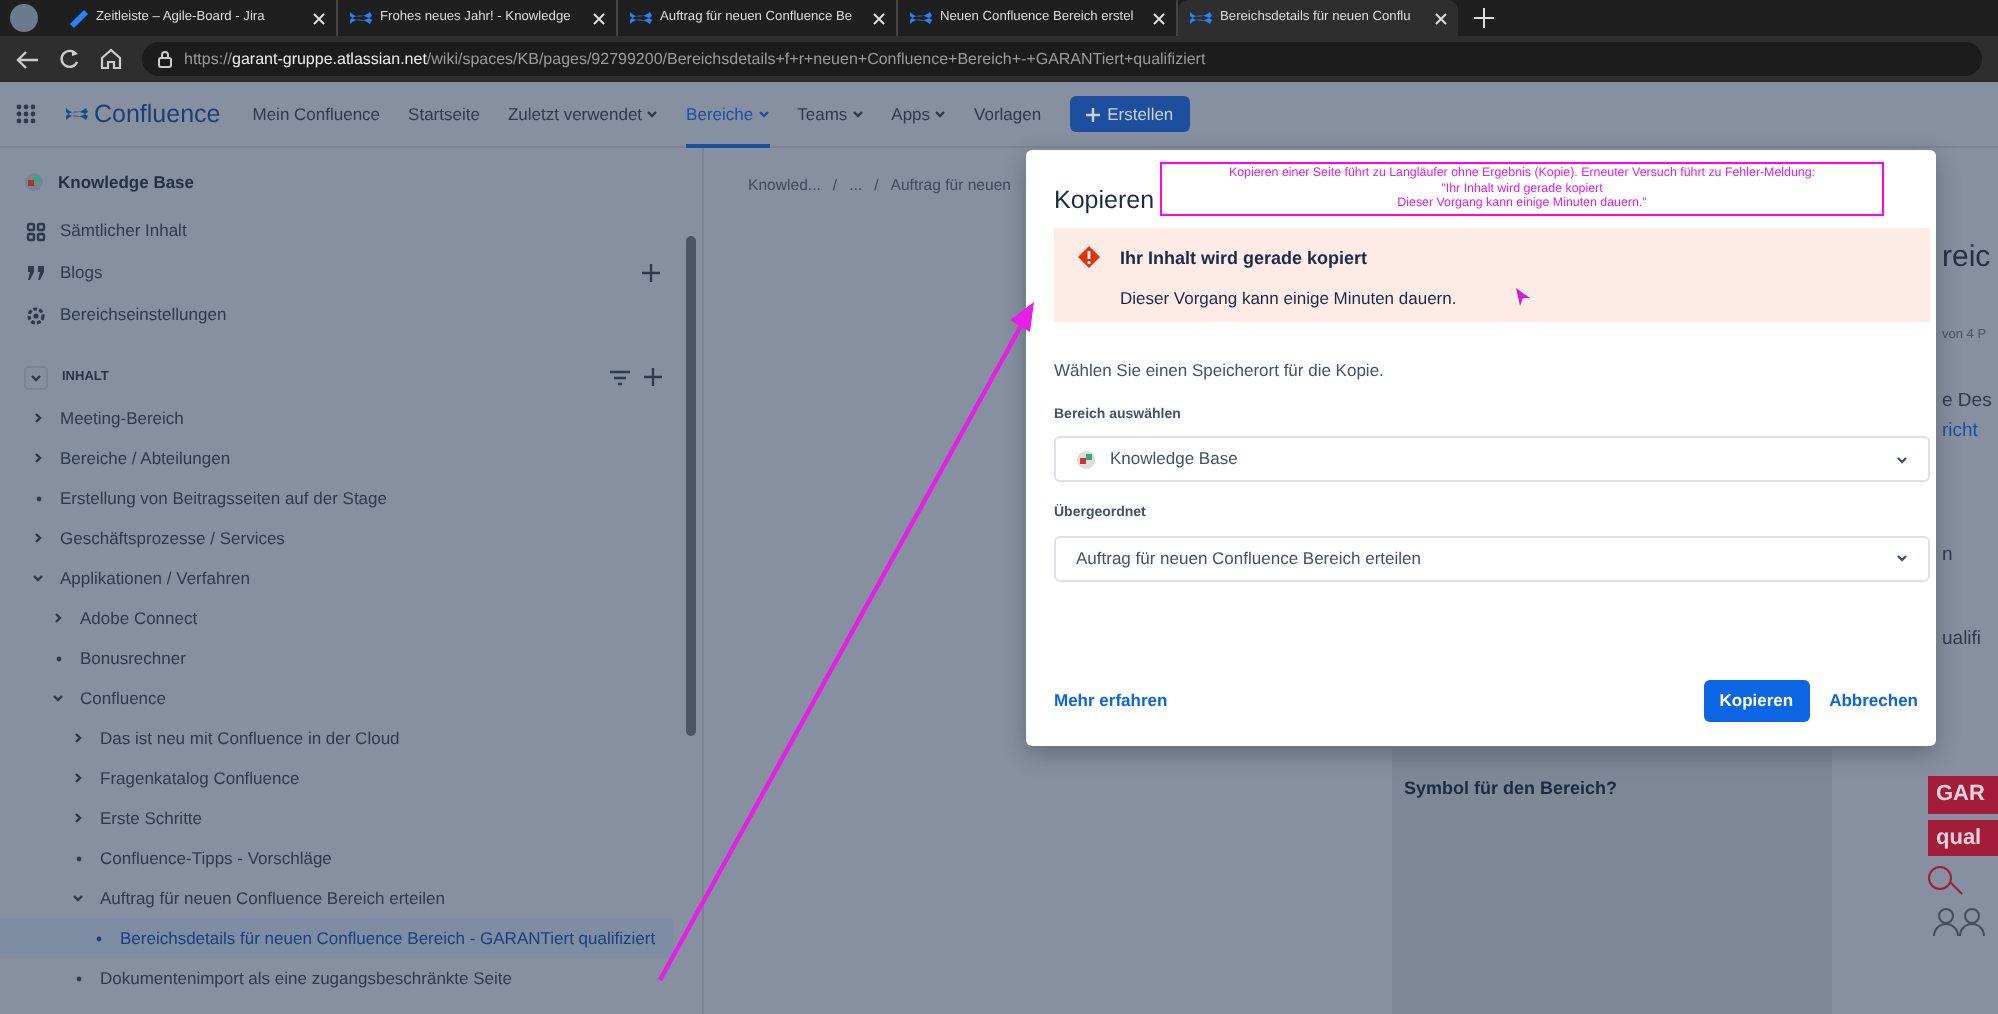 The image size is (1998, 1014). I want to click on product-name: Confluence, so click(157, 114).